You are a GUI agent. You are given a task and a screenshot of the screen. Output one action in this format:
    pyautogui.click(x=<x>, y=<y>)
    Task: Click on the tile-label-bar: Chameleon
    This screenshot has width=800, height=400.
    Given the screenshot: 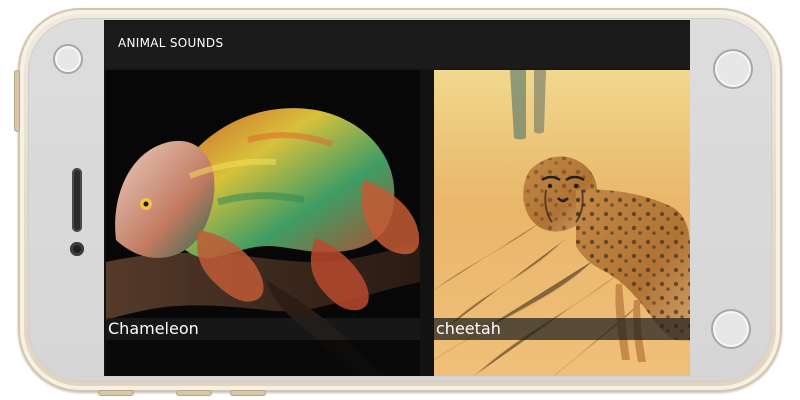 What is the action you would take?
    pyautogui.click(x=263, y=329)
    